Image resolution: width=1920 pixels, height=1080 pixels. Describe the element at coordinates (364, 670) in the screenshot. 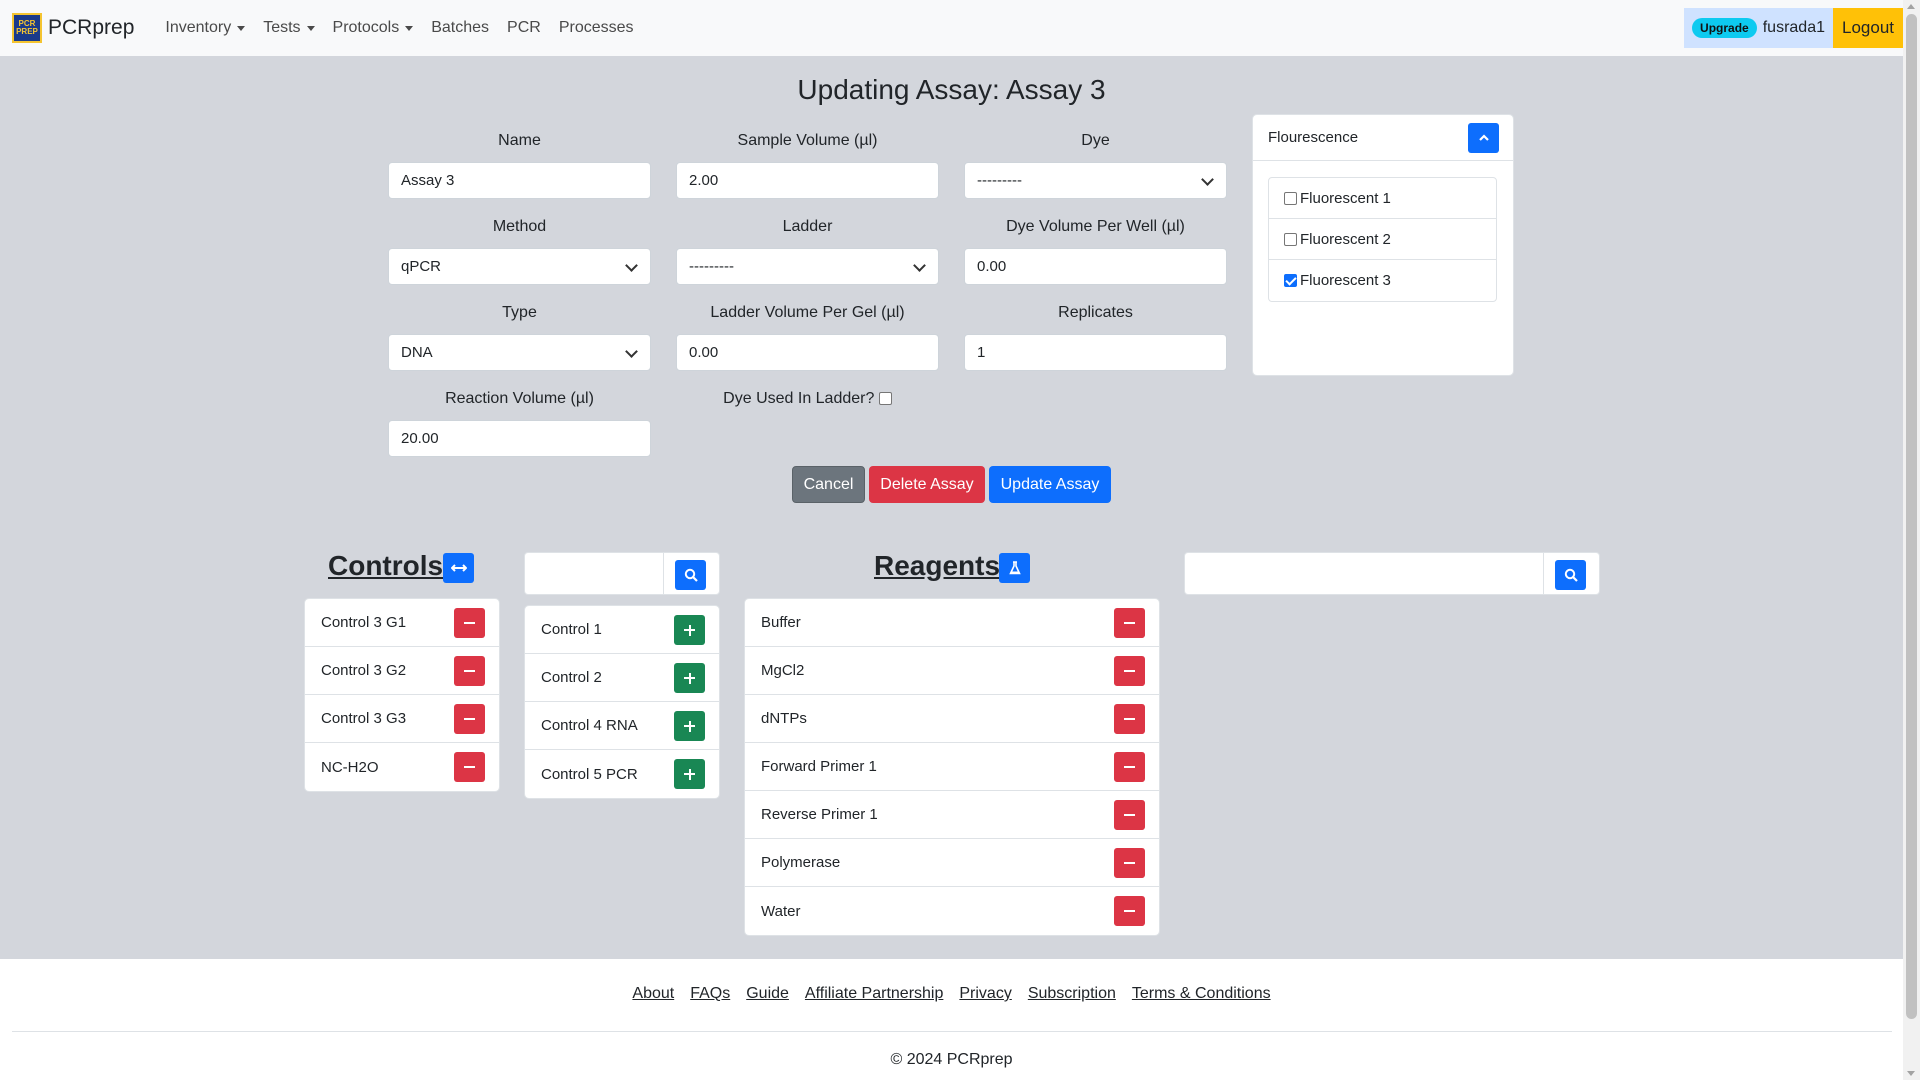

I see `control-name: Control 3 G2` at that location.